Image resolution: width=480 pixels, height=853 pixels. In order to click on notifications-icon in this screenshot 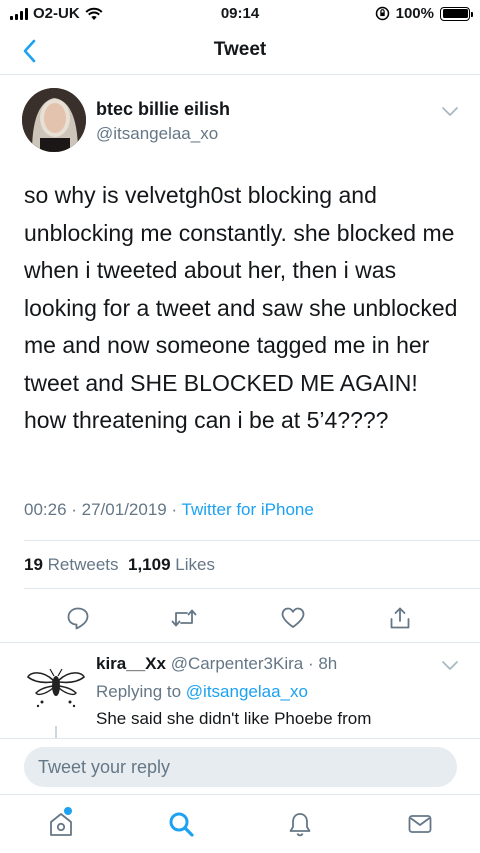, I will do `click(300, 825)`.